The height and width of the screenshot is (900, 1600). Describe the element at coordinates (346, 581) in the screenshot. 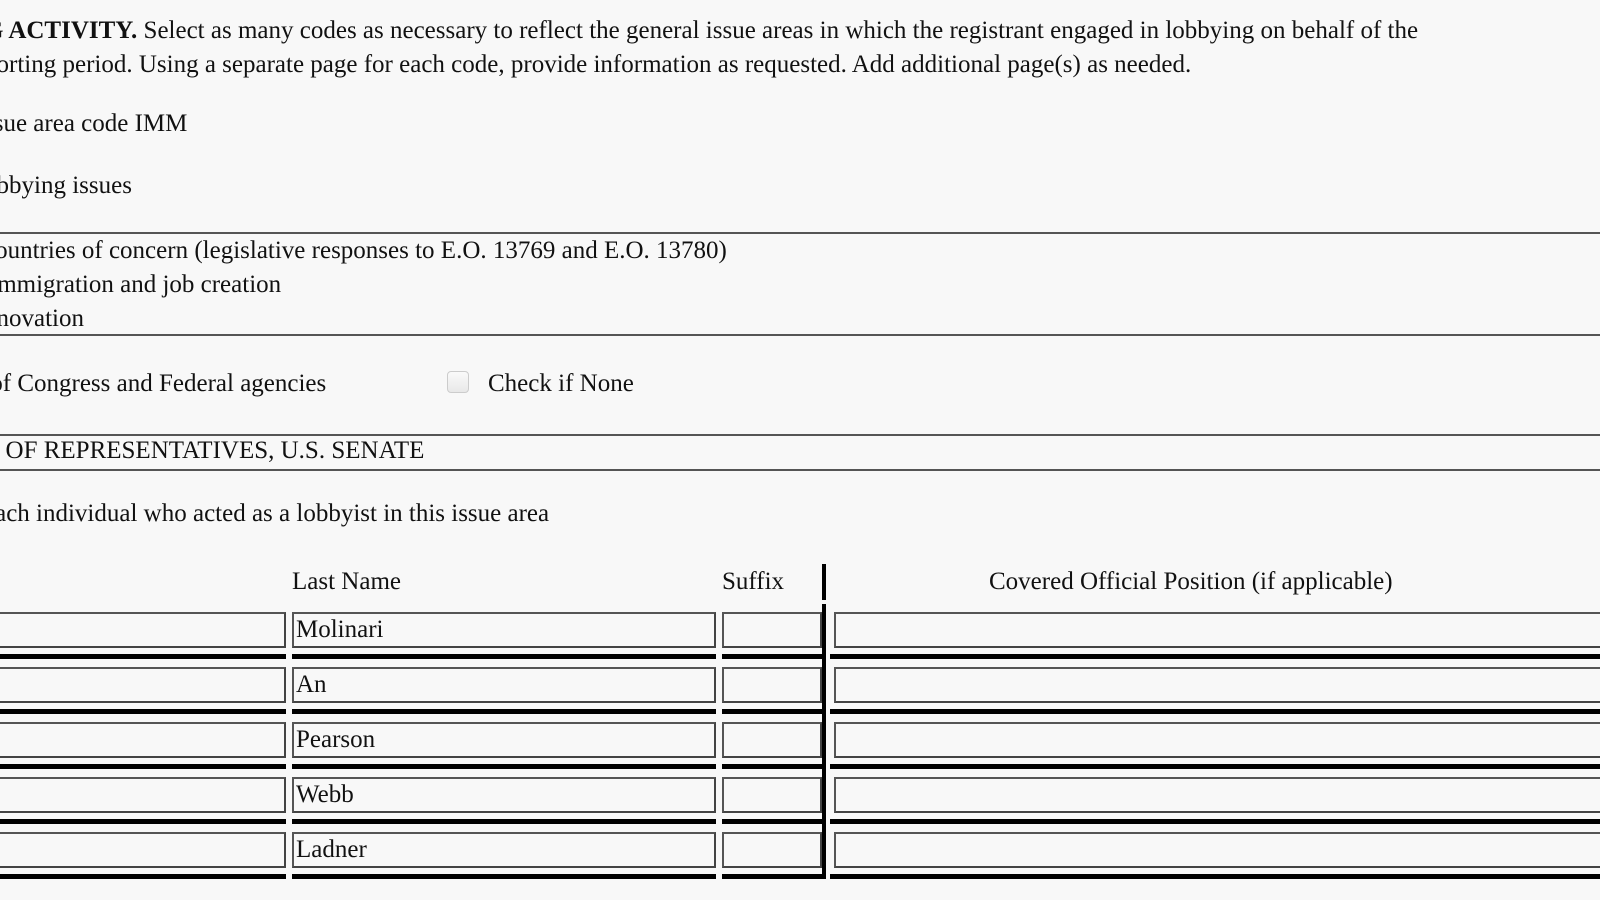

I see `header-last-name: Last Name` at that location.